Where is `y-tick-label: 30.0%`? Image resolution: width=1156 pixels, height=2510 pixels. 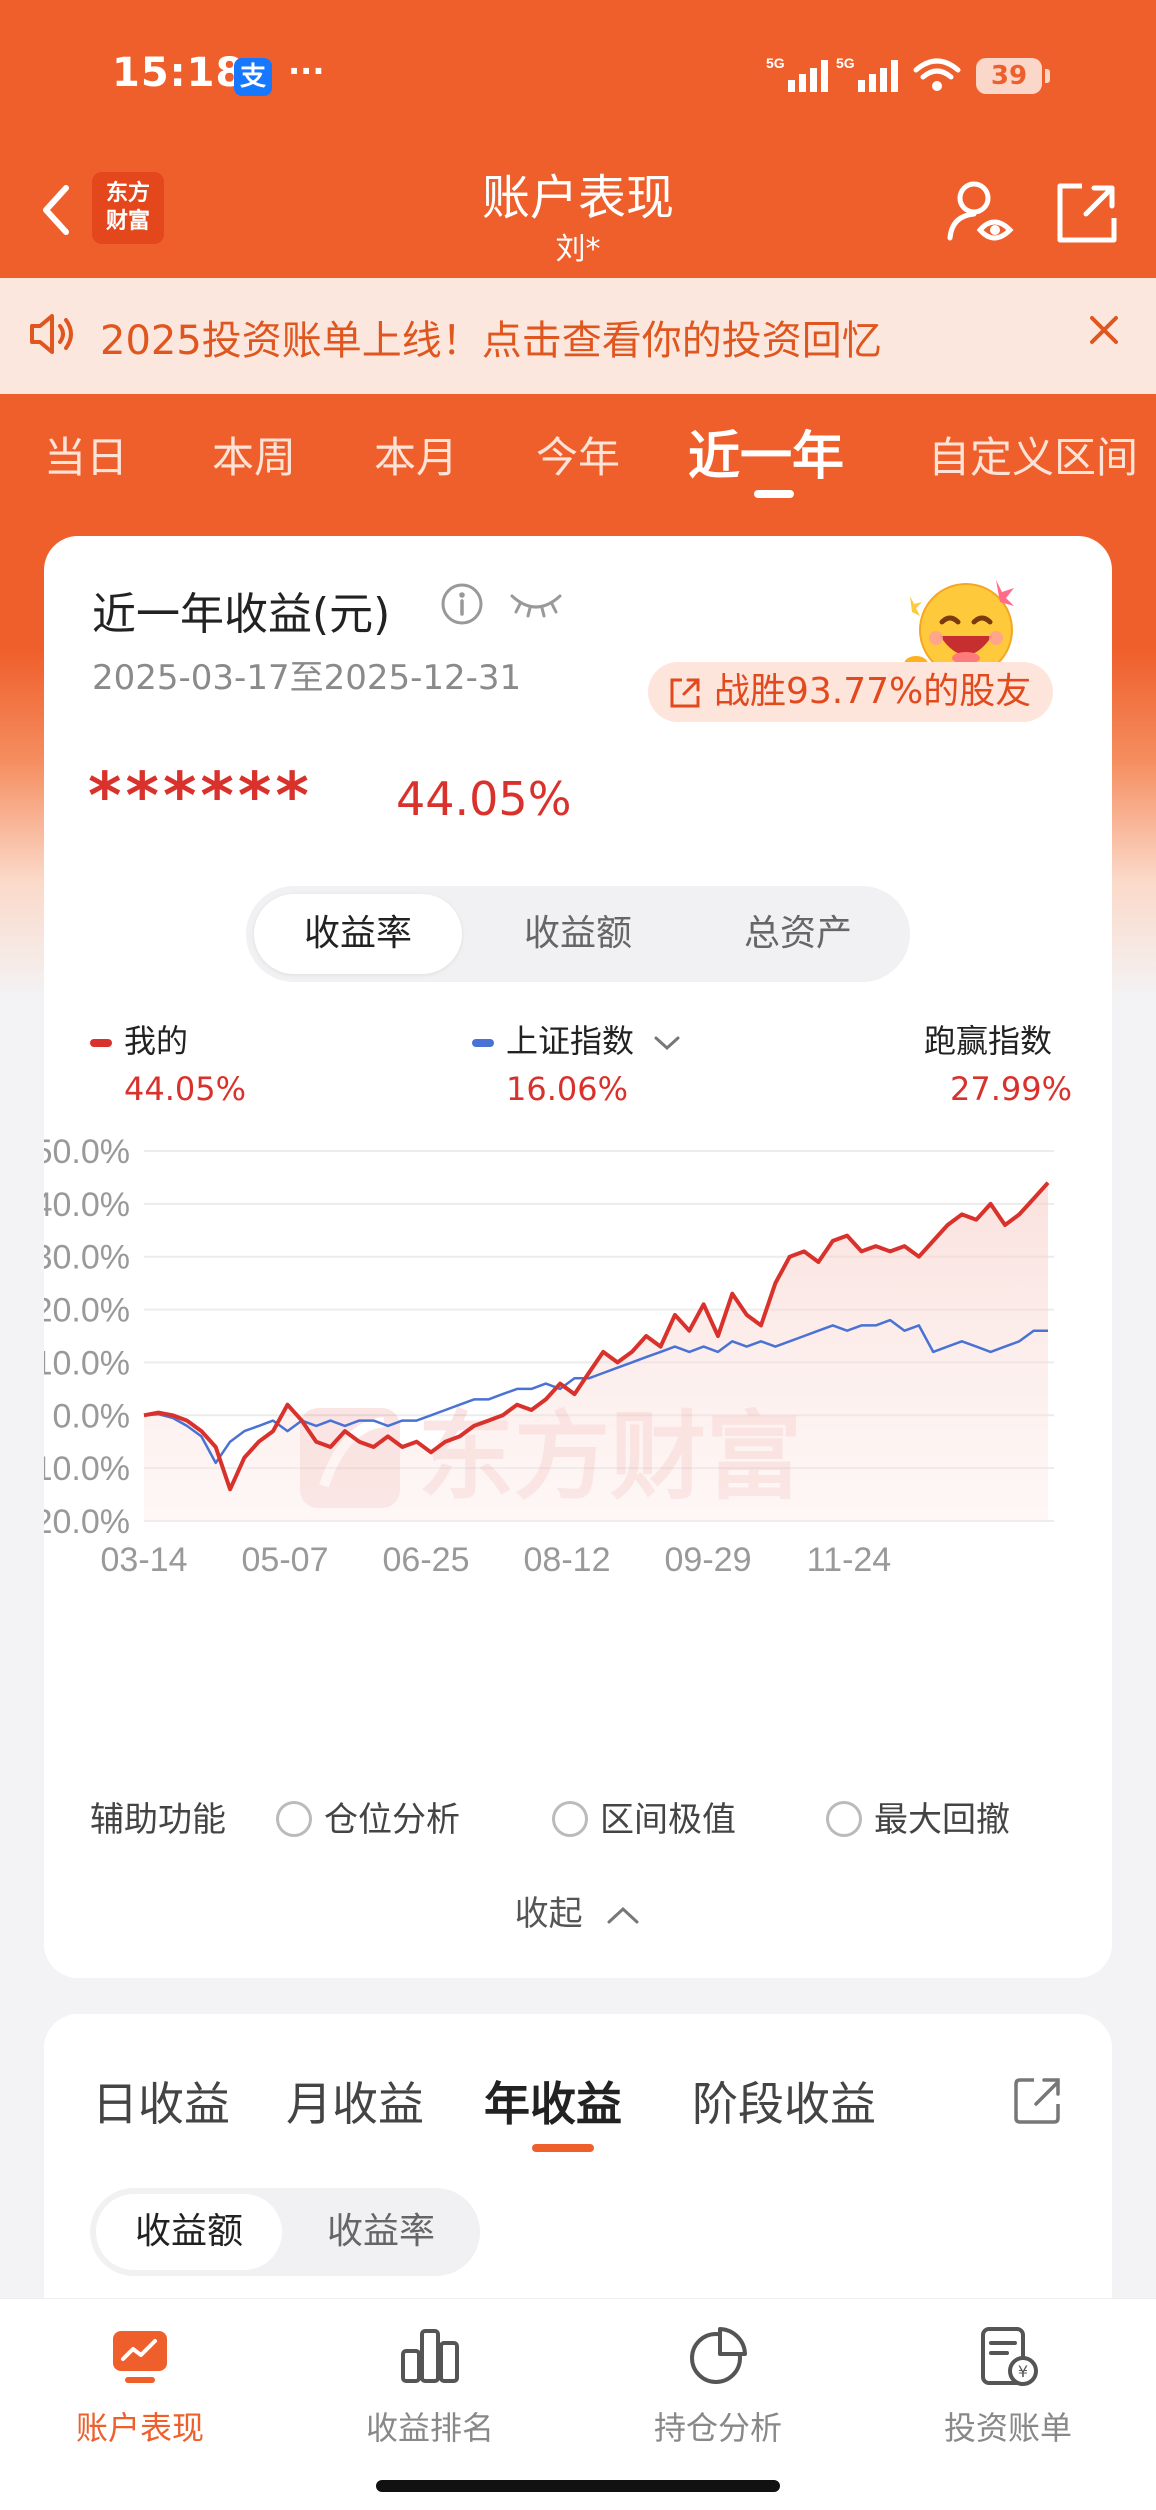 y-tick-label: 30.0% is located at coordinates (87, 1258).